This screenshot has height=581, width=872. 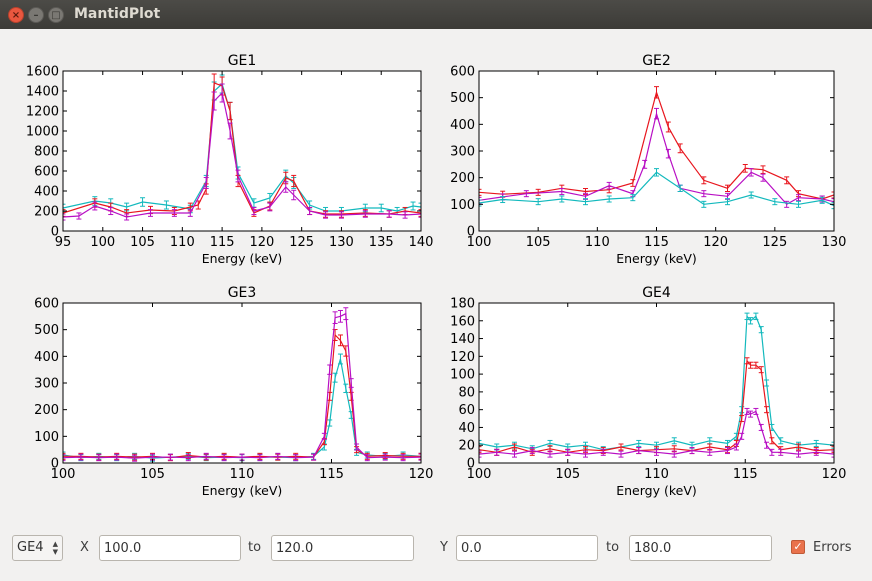 What do you see at coordinates (466, 446) in the screenshot?
I see `y-tick-label: 20` at bounding box center [466, 446].